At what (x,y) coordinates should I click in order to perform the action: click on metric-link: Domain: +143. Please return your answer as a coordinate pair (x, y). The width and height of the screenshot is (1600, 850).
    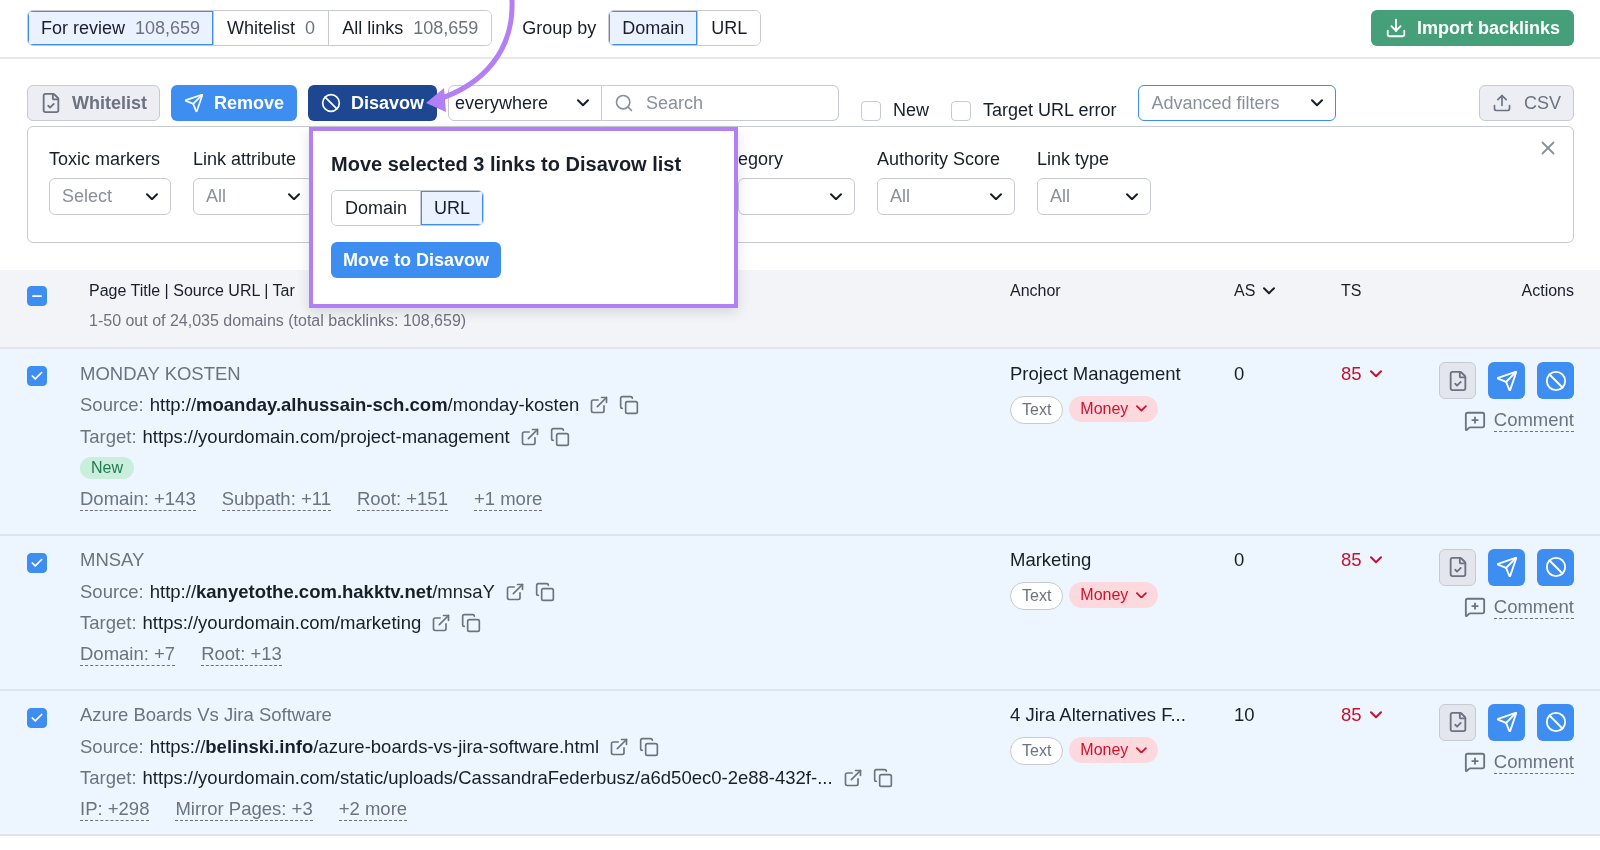
    Looking at the image, I should click on (138, 500).